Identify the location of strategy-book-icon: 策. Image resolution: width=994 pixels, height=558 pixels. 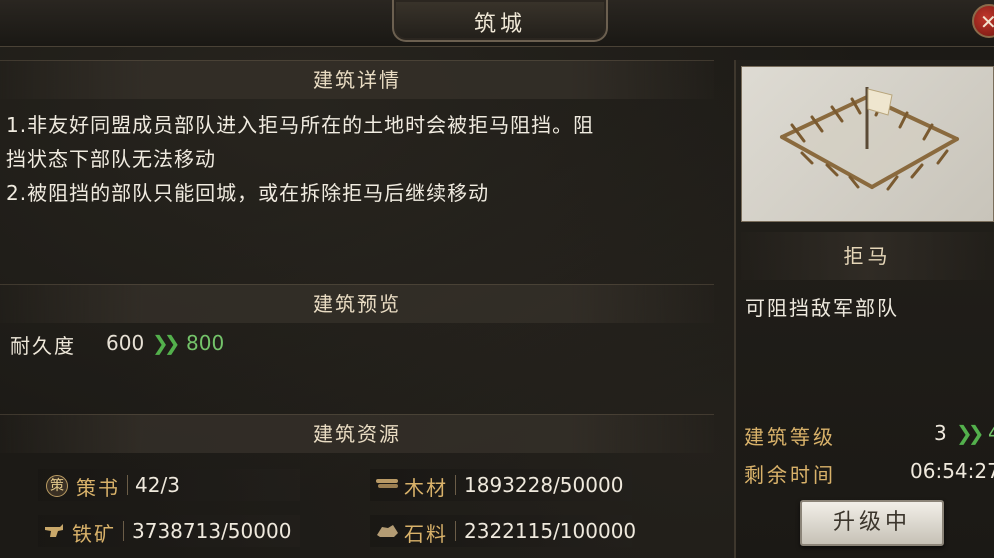
(57, 486).